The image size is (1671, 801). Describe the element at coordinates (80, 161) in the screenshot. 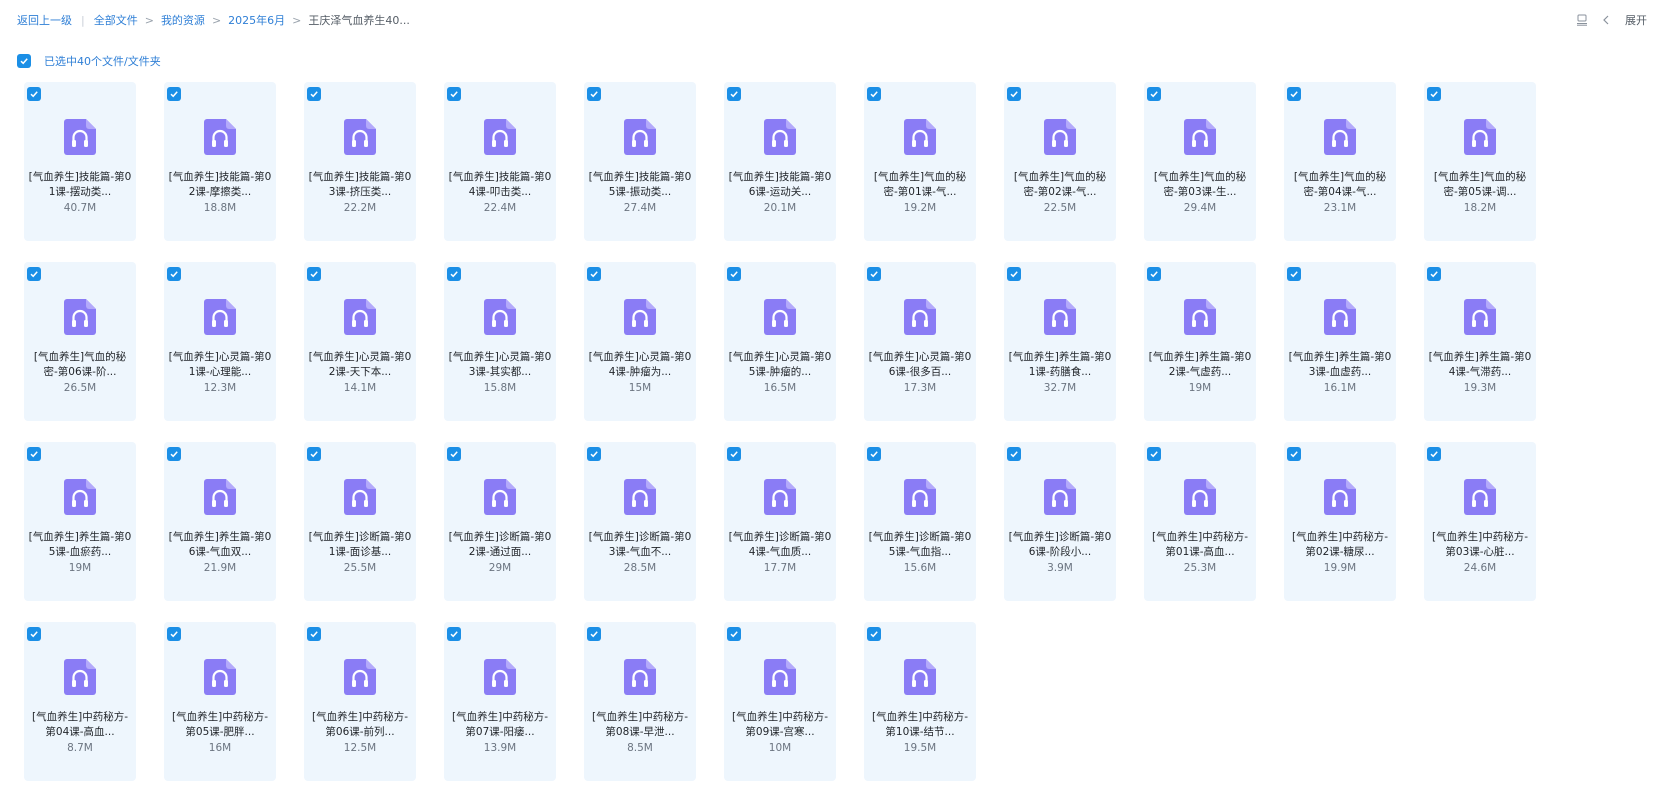

I see `file-card: [气血养生]技能篇-第01课-摆动类... 40.7M` at that location.